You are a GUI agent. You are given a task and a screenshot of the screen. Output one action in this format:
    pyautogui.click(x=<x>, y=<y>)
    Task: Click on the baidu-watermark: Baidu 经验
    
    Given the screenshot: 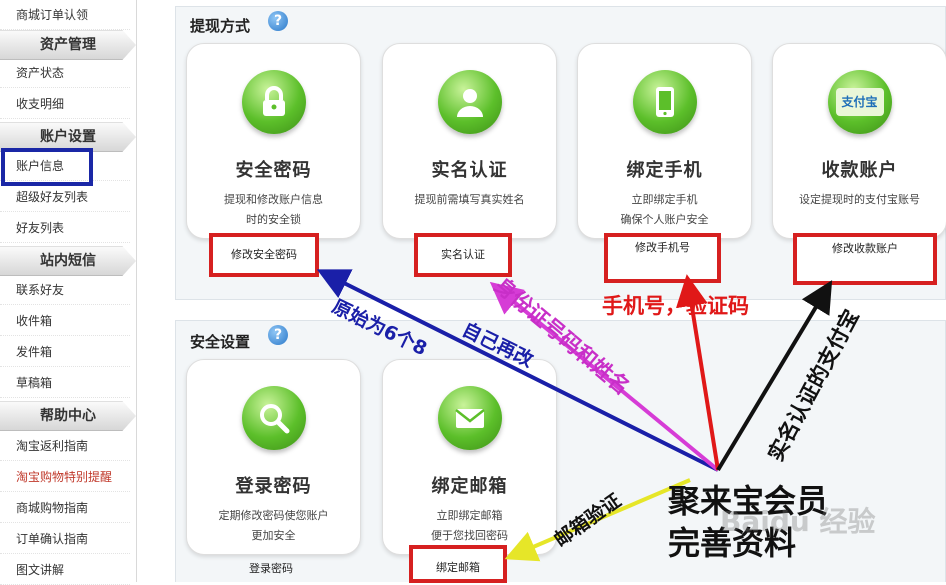 What is the action you would take?
    pyautogui.click(x=798, y=521)
    